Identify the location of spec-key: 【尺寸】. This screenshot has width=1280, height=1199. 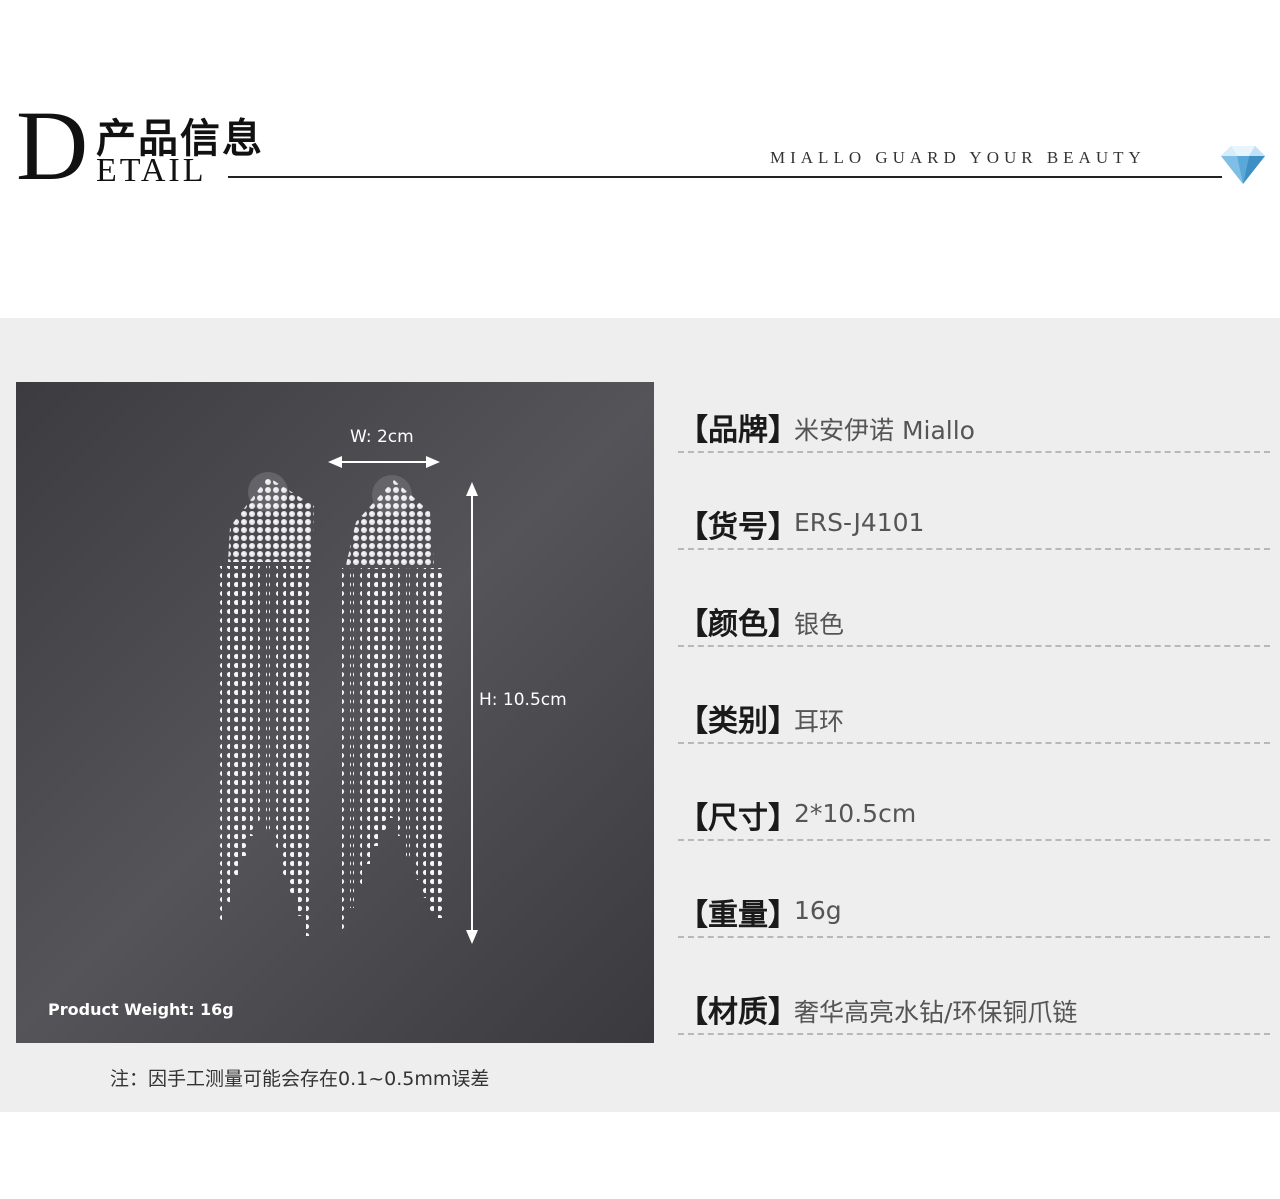
(738, 818).